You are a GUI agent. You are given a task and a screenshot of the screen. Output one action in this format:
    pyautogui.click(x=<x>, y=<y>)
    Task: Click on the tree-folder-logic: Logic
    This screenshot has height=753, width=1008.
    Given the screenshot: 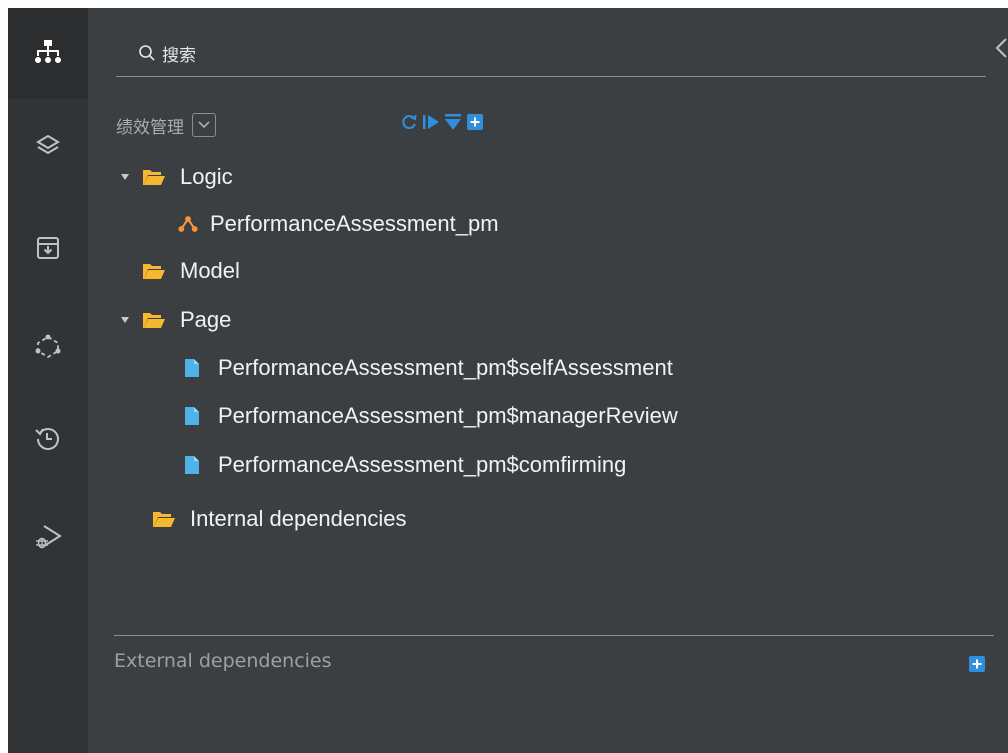 What is the action you would take?
    pyautogui.click(x=176, y=177)
    